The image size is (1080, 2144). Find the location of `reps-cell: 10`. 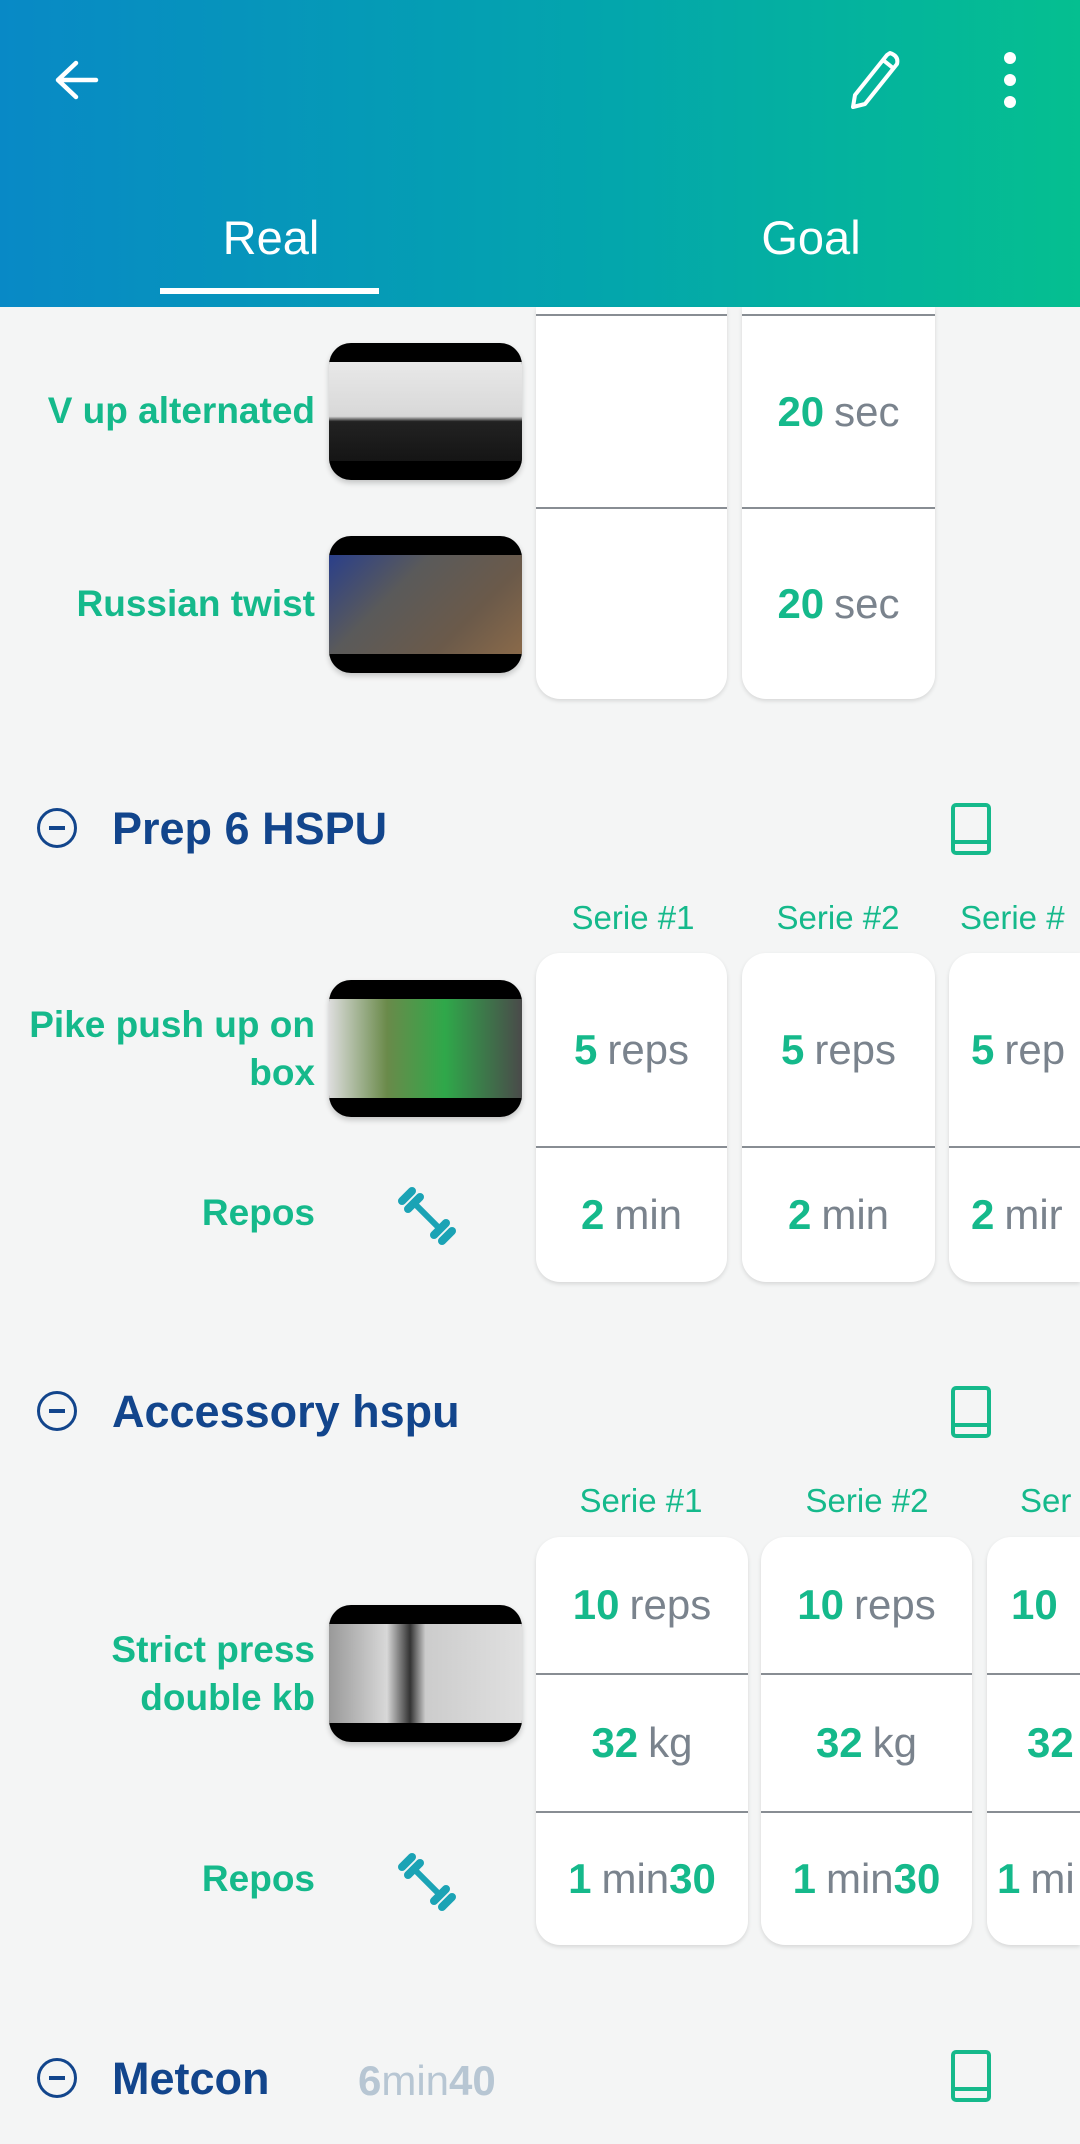

reps-cell: 10 is located at coordinates (1033, 1605).